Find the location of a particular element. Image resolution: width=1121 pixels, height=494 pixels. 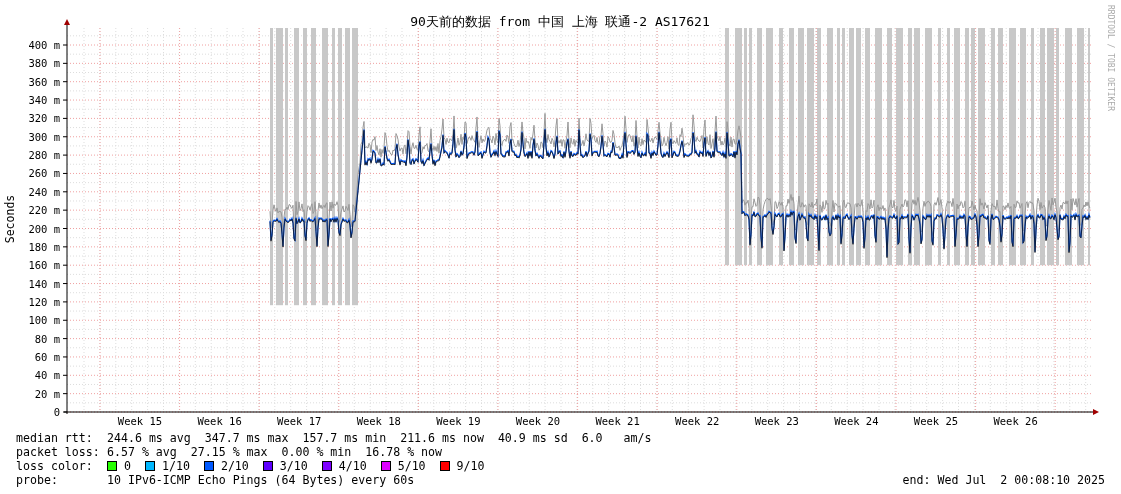

swatch-label: 0 is located at coordinates (127, 466).